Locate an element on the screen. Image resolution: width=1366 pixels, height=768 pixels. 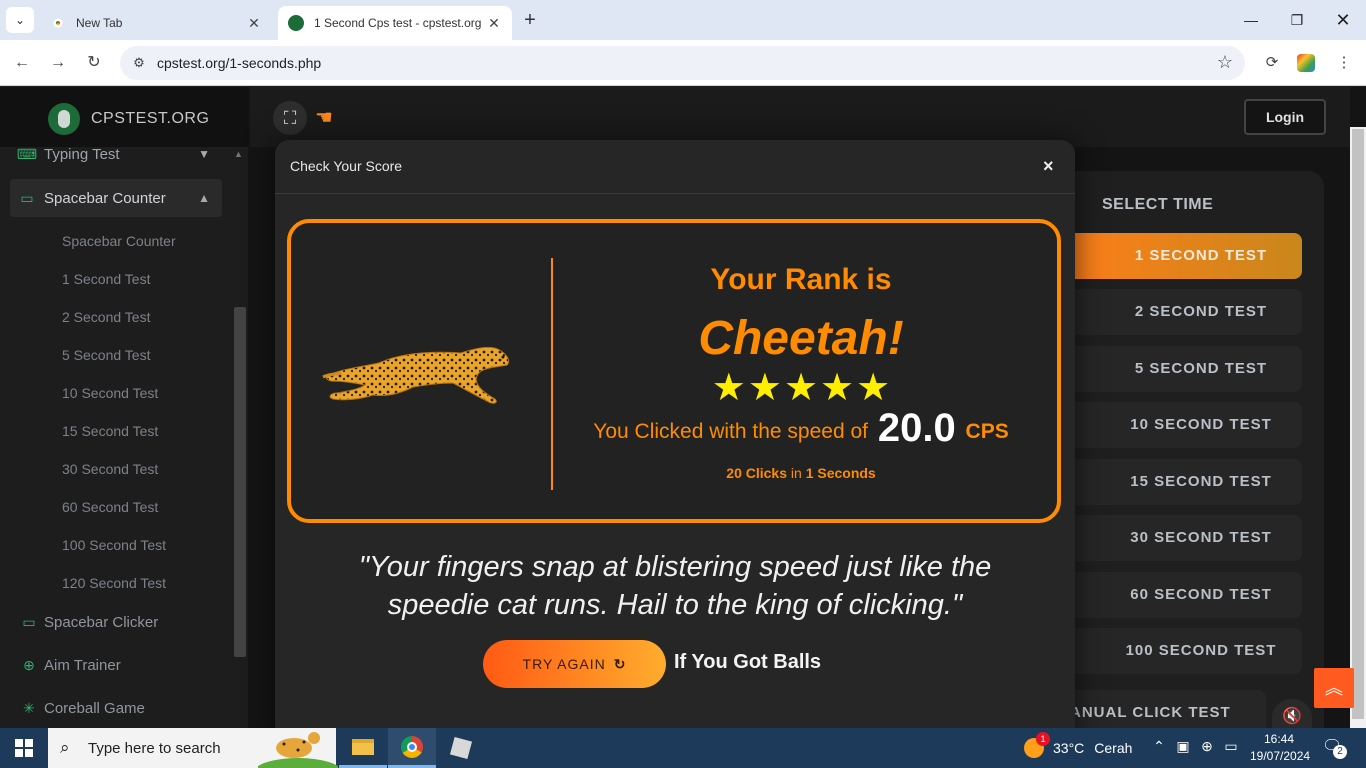
keyboard-icon: ⌨ is located at coordinates (27, 153).